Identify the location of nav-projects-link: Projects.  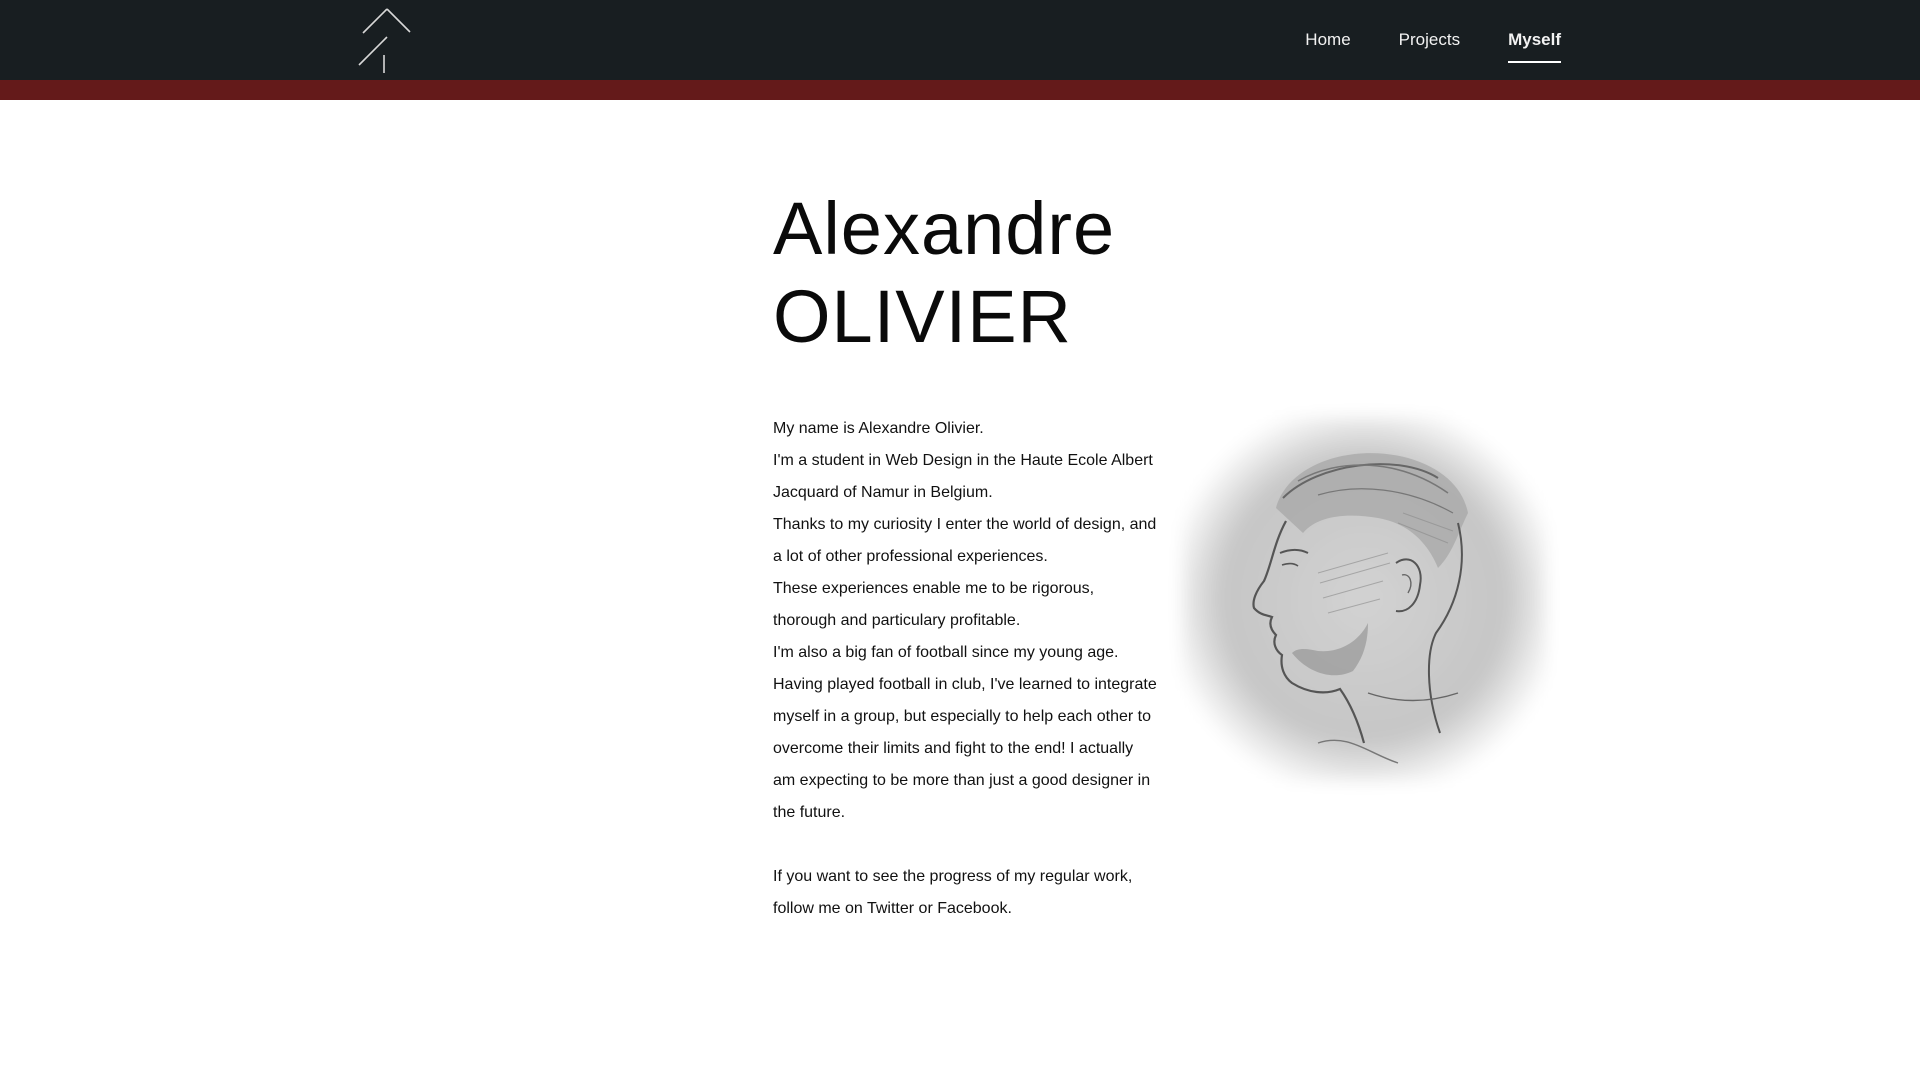
(1429, 40).